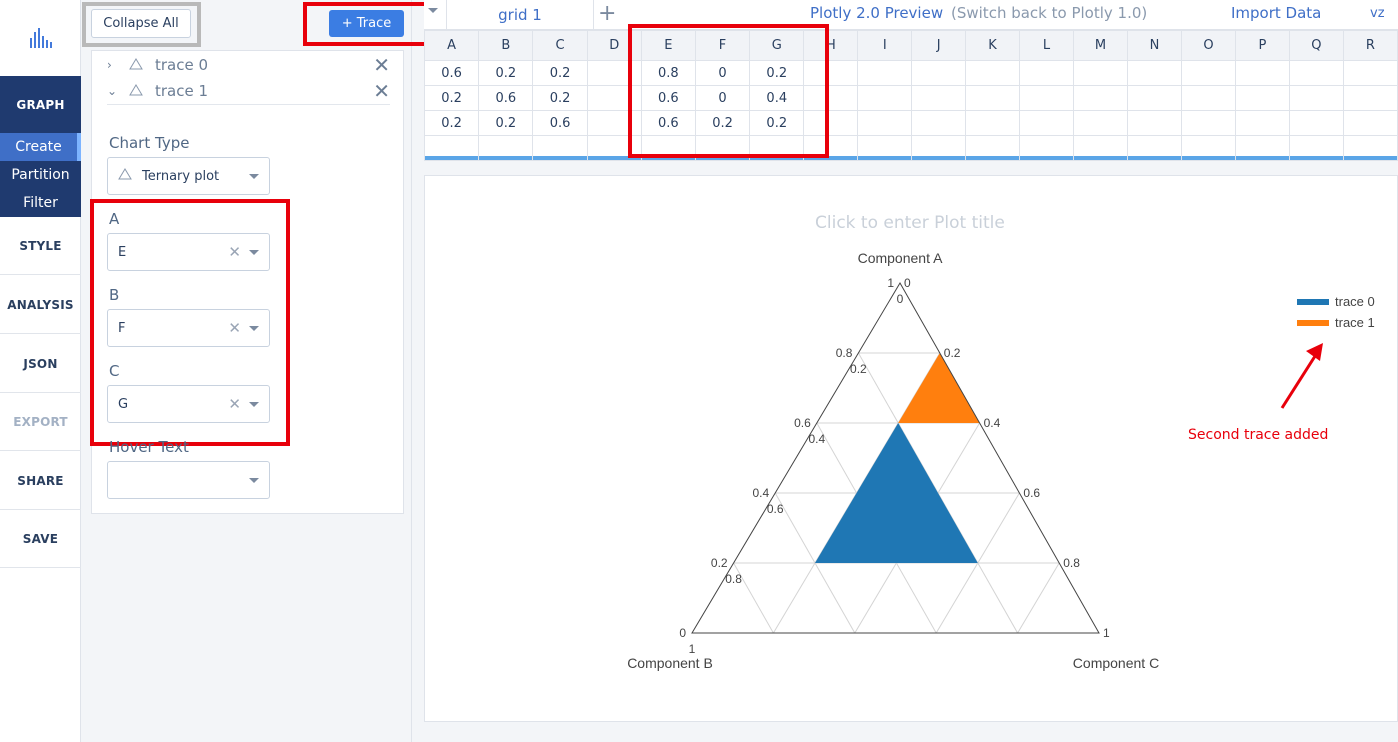  What do you see at coordinates (188, 480) in the screenshot?
I see `hover-text-dropdown` at bounding box center [188, 480].